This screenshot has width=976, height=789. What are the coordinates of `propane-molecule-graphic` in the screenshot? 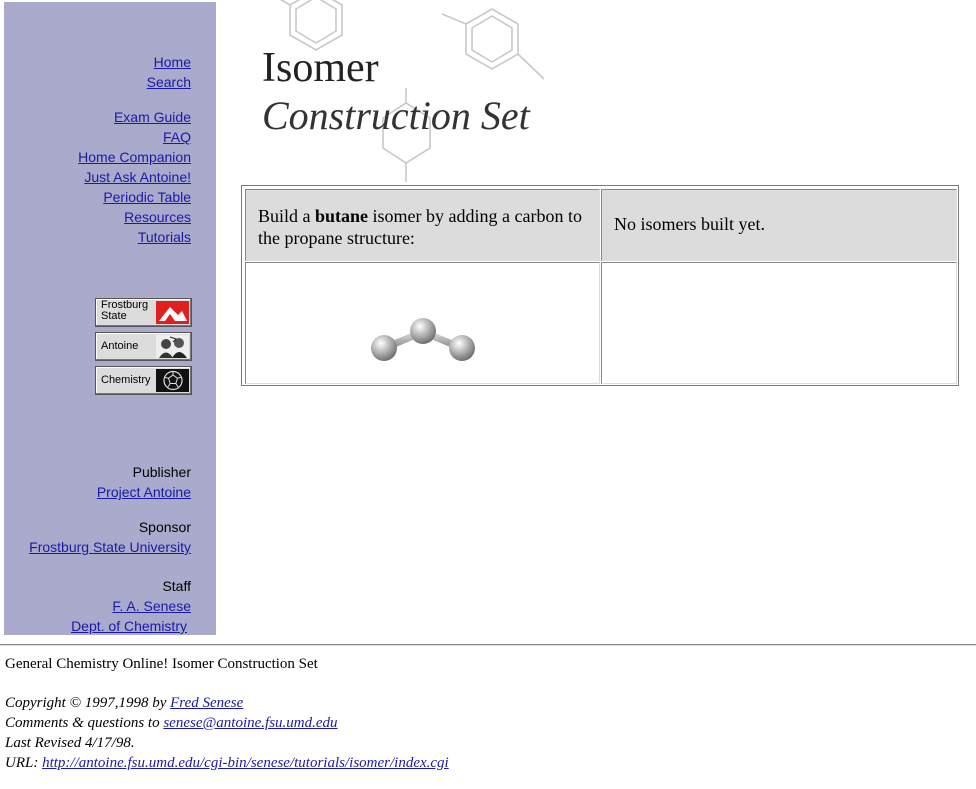 It's located at (426, 343).